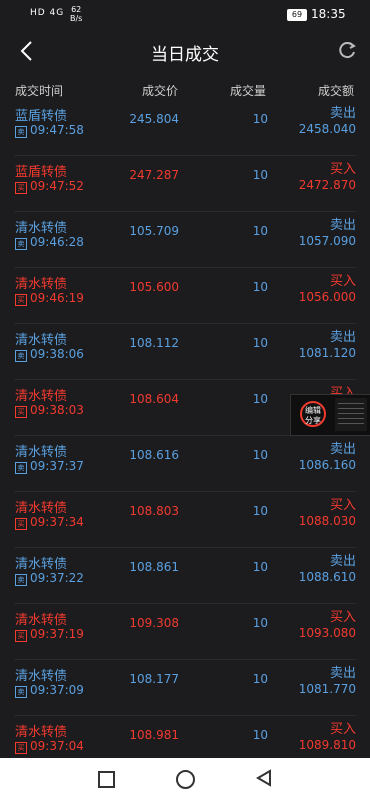 Image resolution: width=370 pixels, height=800 pixels. I want to click on trade-time: 09:37:09, so click(57, 690).